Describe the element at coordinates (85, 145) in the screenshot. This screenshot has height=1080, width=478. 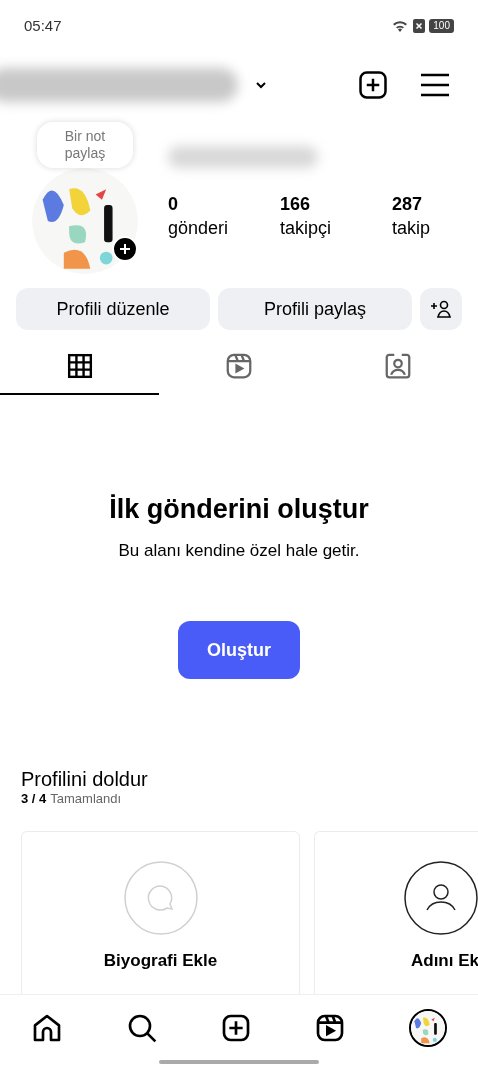
I see `note-bubble: Bir not paylaş` at that location.